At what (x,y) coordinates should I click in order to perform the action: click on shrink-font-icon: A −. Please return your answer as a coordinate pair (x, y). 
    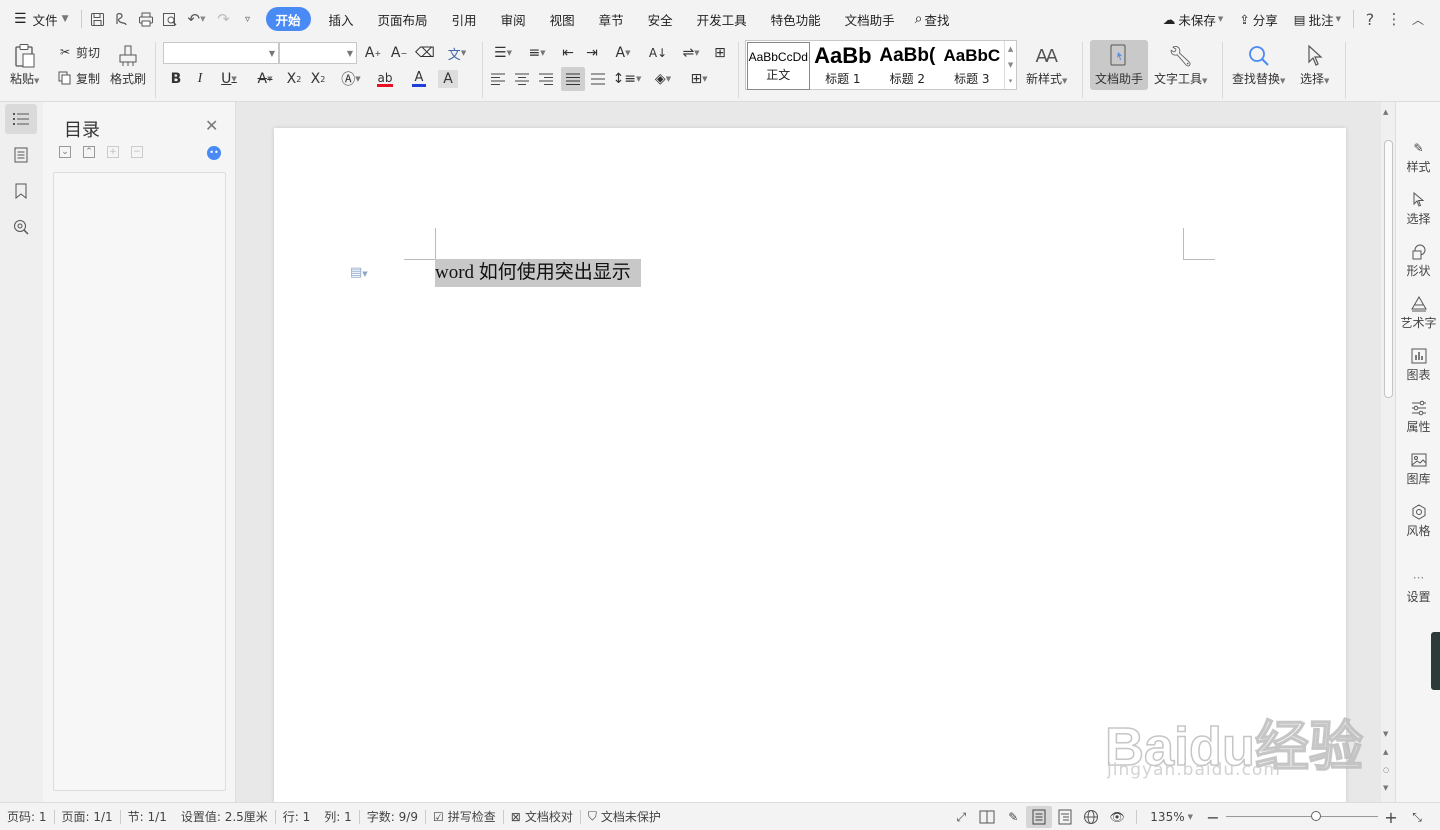
    Looking at the image, I should click on (399, 53).